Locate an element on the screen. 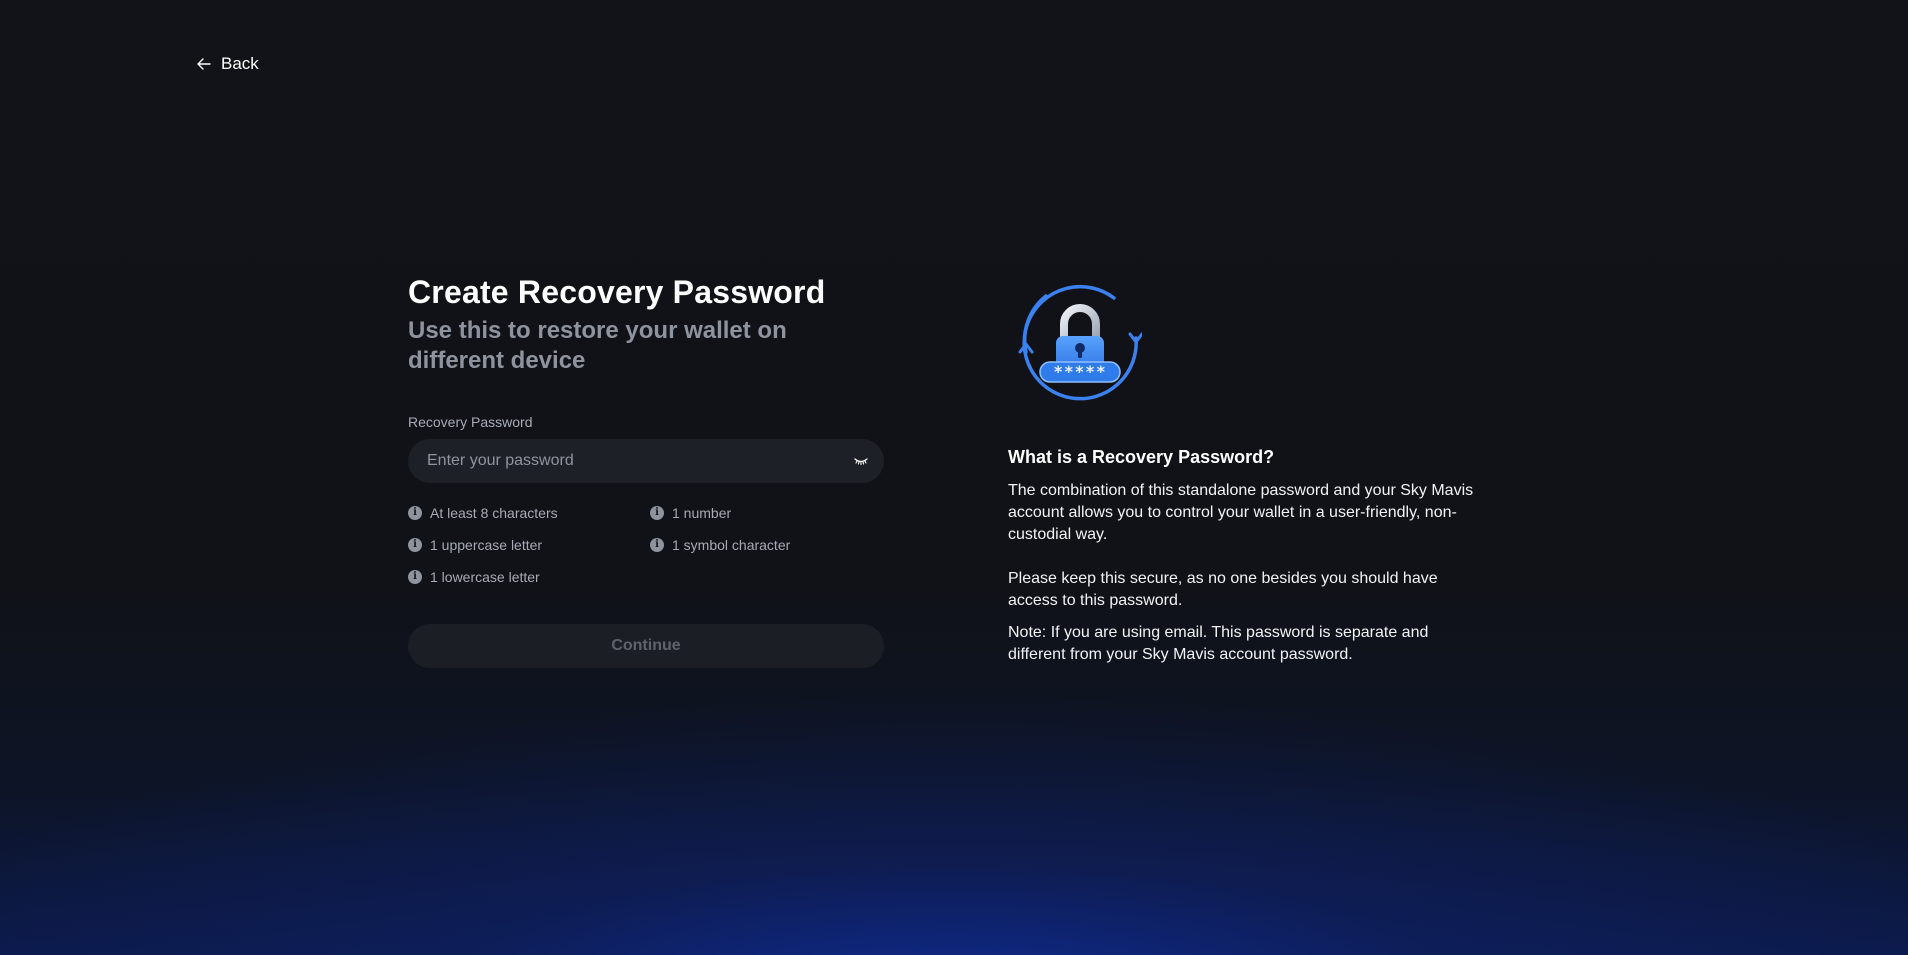 This screenshot has height=955, width=1908. password-mask-text: ***** is located at coordinates (1079, 371).